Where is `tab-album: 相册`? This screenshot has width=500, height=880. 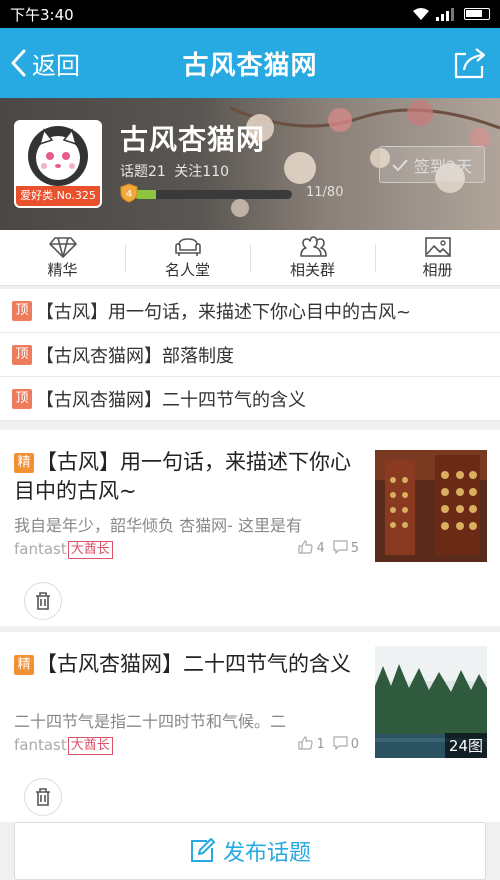
tab-album: 相册 is located at coordinates (437, 257).